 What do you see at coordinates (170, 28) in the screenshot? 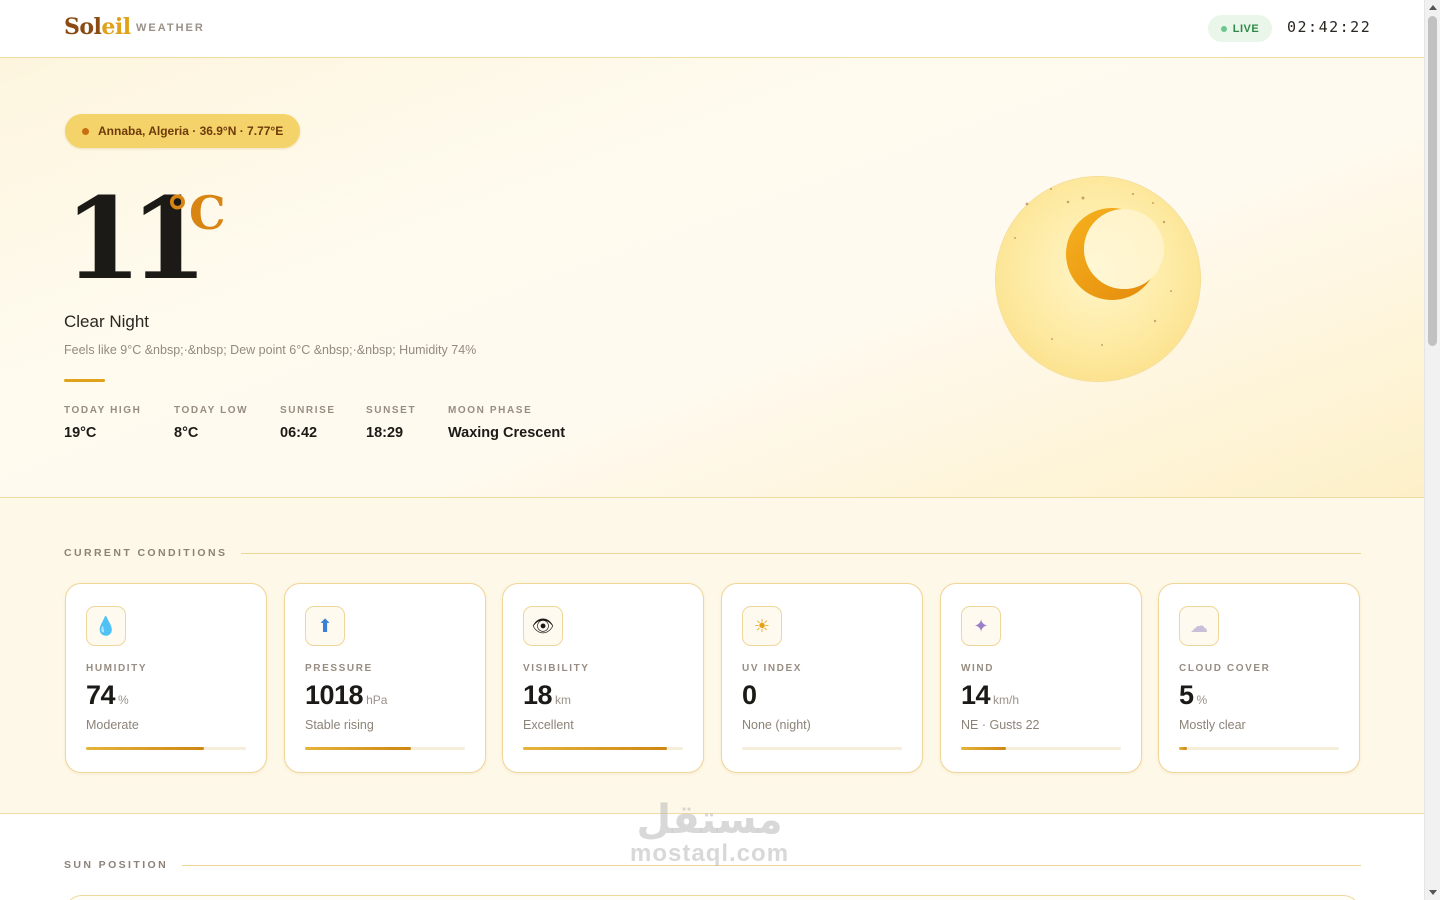
I see `brand-subtitle: WEATHER` at bounding box center [170, 28].